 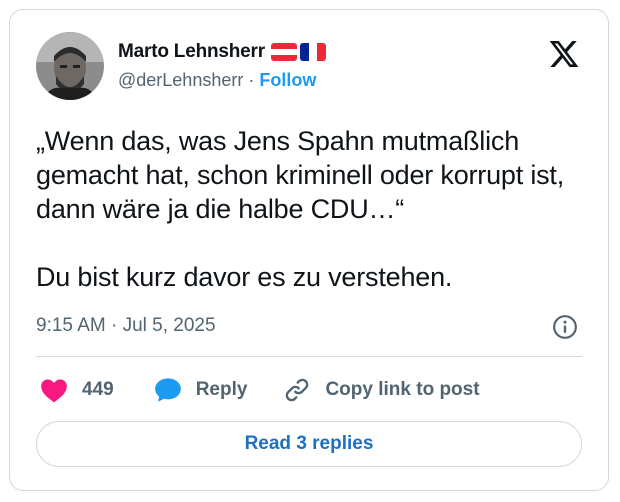 I want to click on read-replies-label: Read 3 replies, so click(x=309, y=443).